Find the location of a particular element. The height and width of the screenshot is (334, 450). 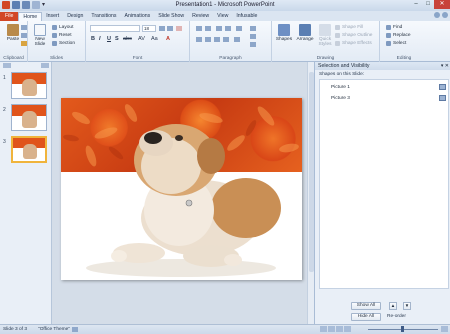

replace-button: Replace is located at coordinates (398, 35).